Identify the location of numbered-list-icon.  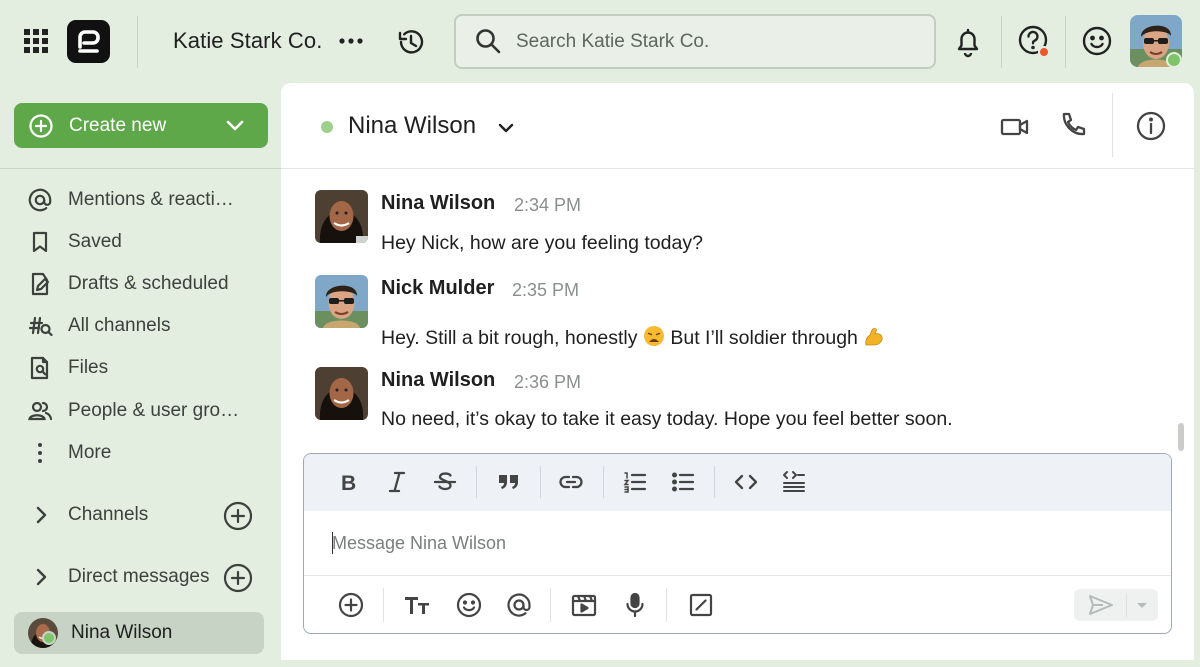
(635, 482).